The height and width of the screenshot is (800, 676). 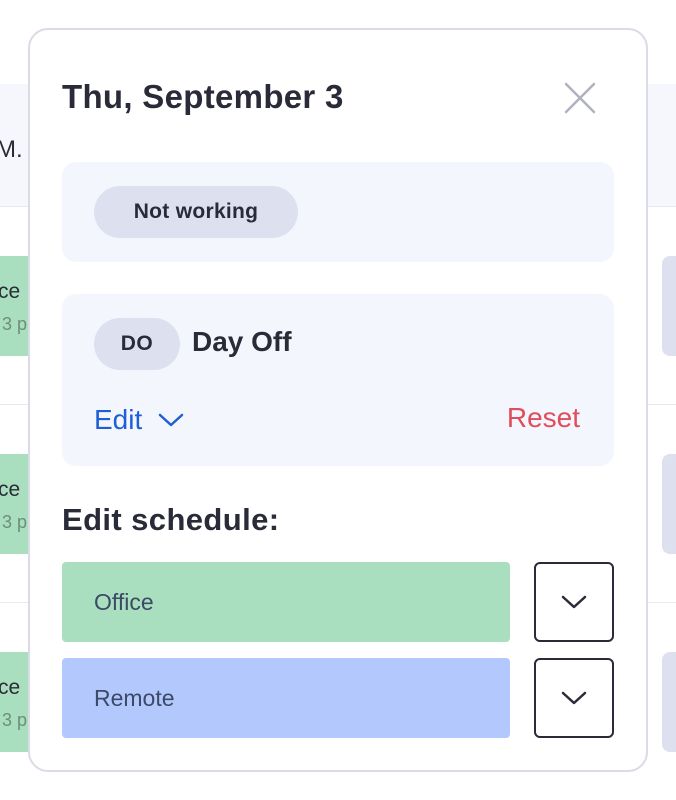 What do you see at coordinates (203, 96) in the screenshot?
I see `modal-title: Thu, September 3` at bounding box center [203, 96].